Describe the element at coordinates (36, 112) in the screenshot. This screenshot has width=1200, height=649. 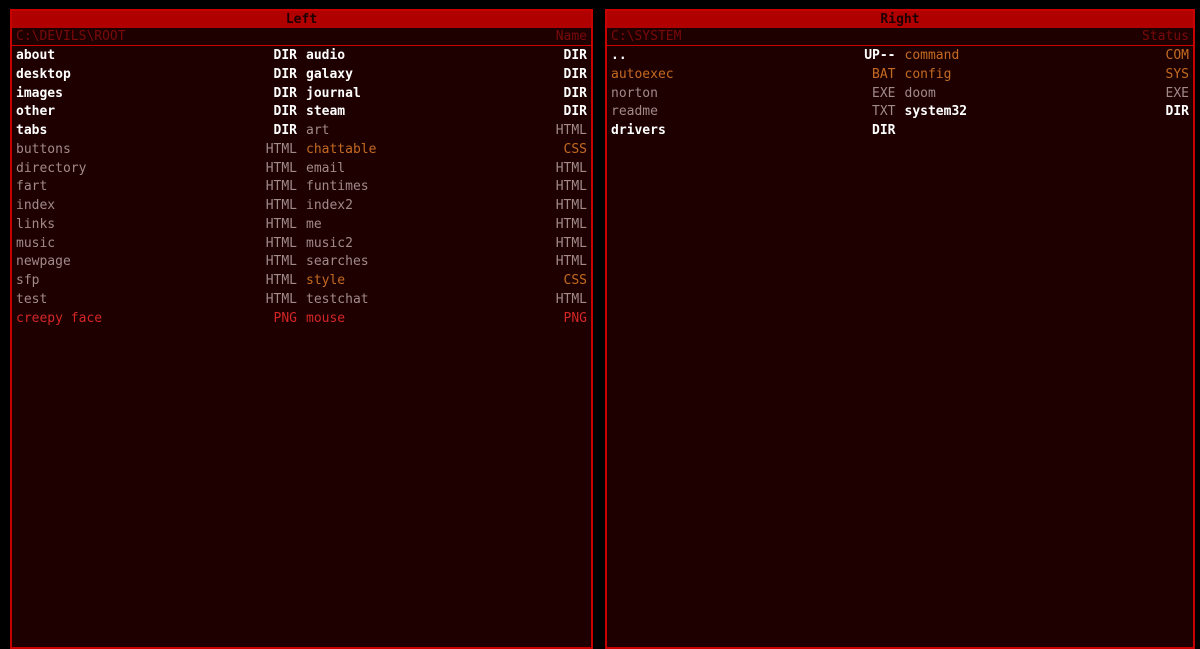
I see `file-name: other` at that location.